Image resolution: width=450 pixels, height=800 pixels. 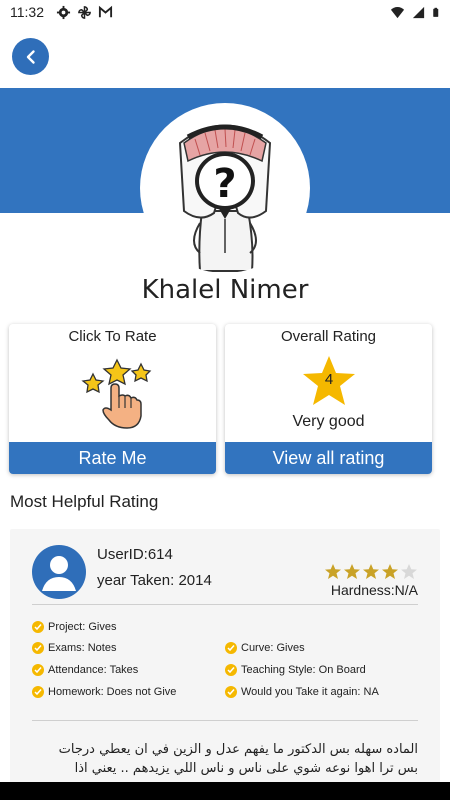 I want to click on tag-label: Homework: Does not Give, so click(x=112, y=692).